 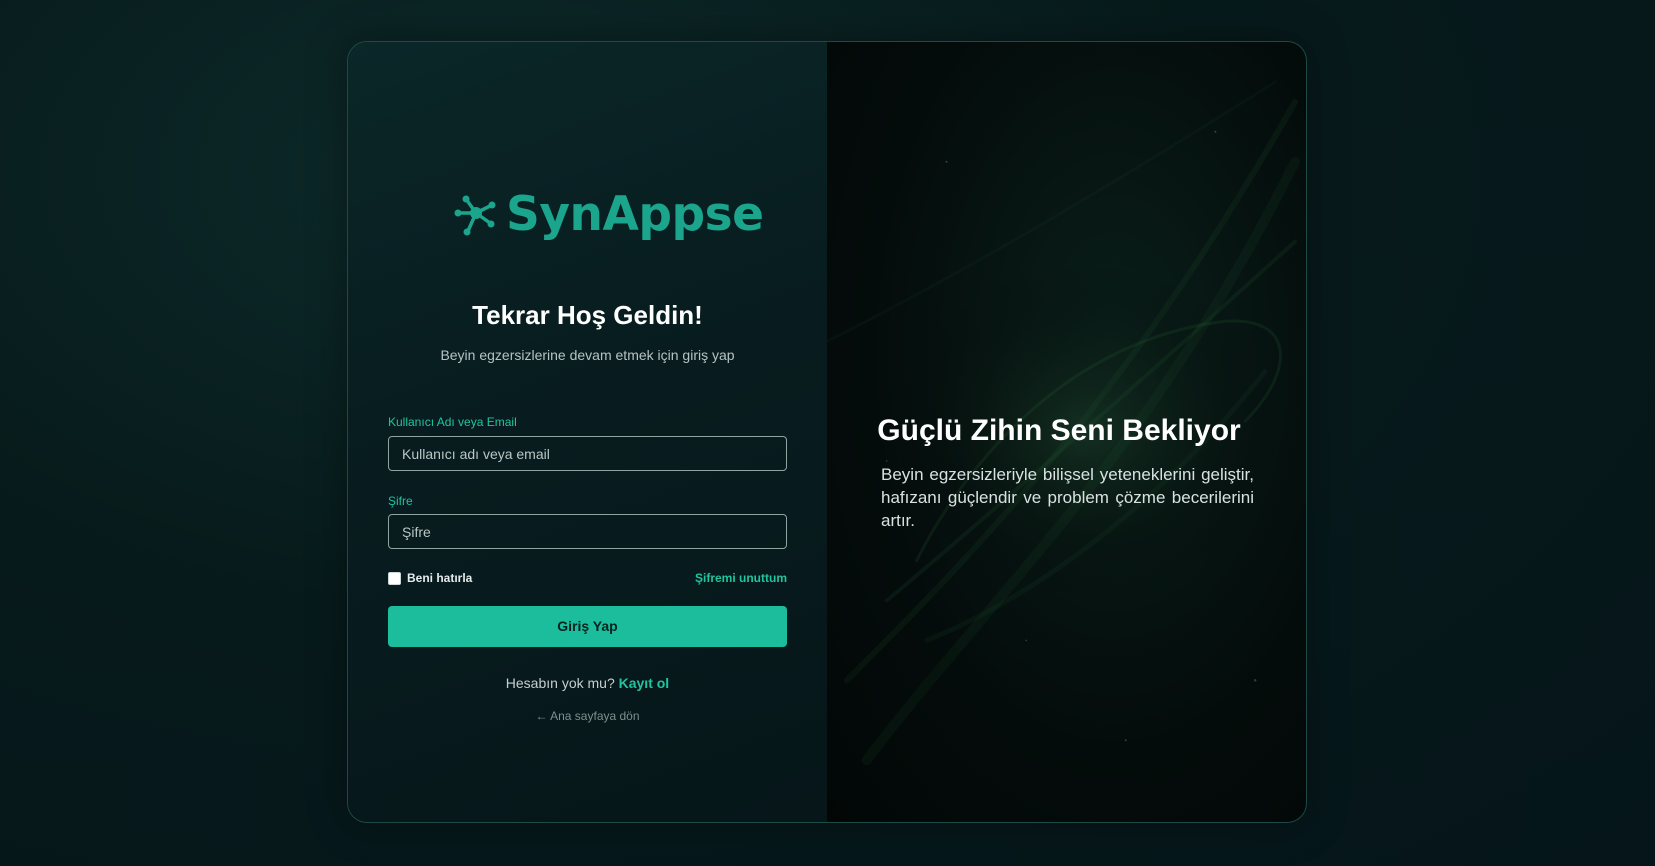 I want to click on password-input, so click(x=587, y=531).